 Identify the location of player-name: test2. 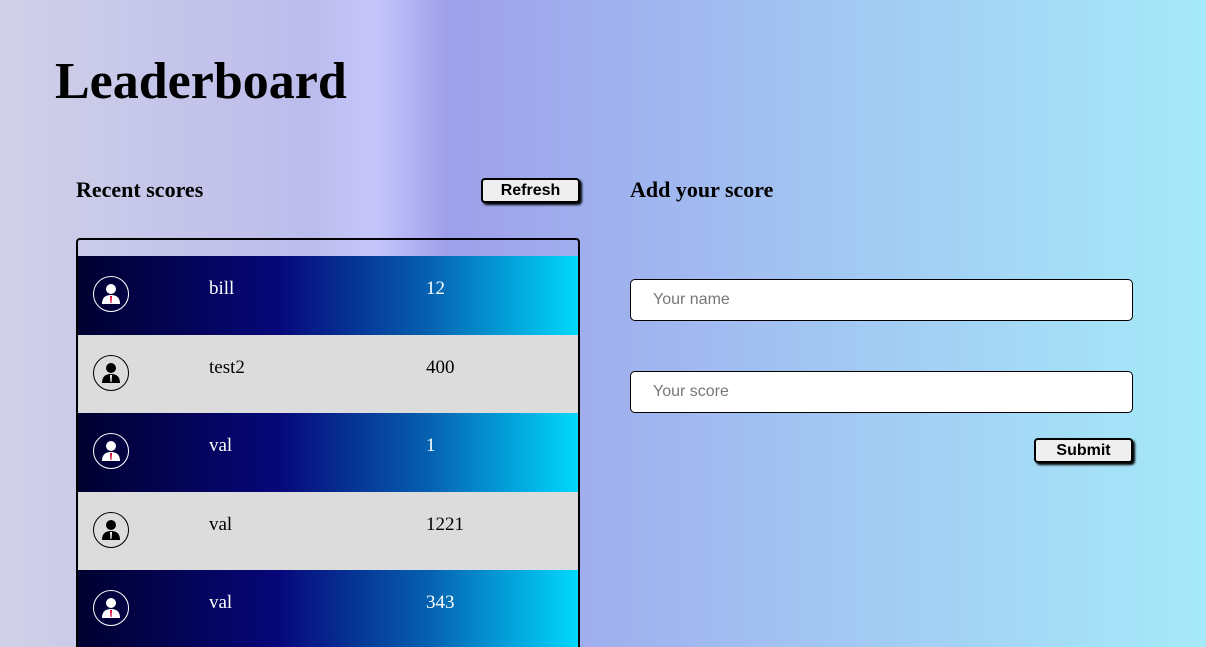
(227, 367).